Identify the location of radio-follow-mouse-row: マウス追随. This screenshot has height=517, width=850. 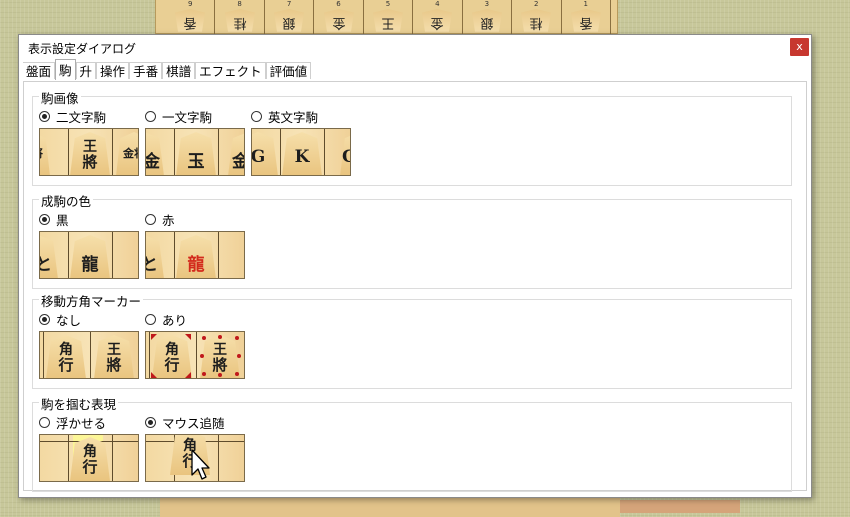
(195, 422).